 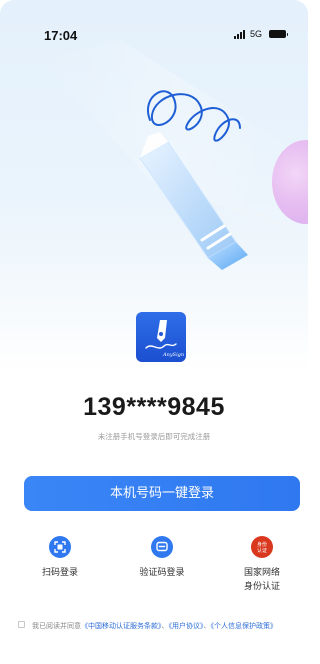 What do you see at coordinates (121, 626) in the screenshot?
I see `cmcc-terms-link: 《中国移动认证服务条款》` at bounding box center [121, 626].